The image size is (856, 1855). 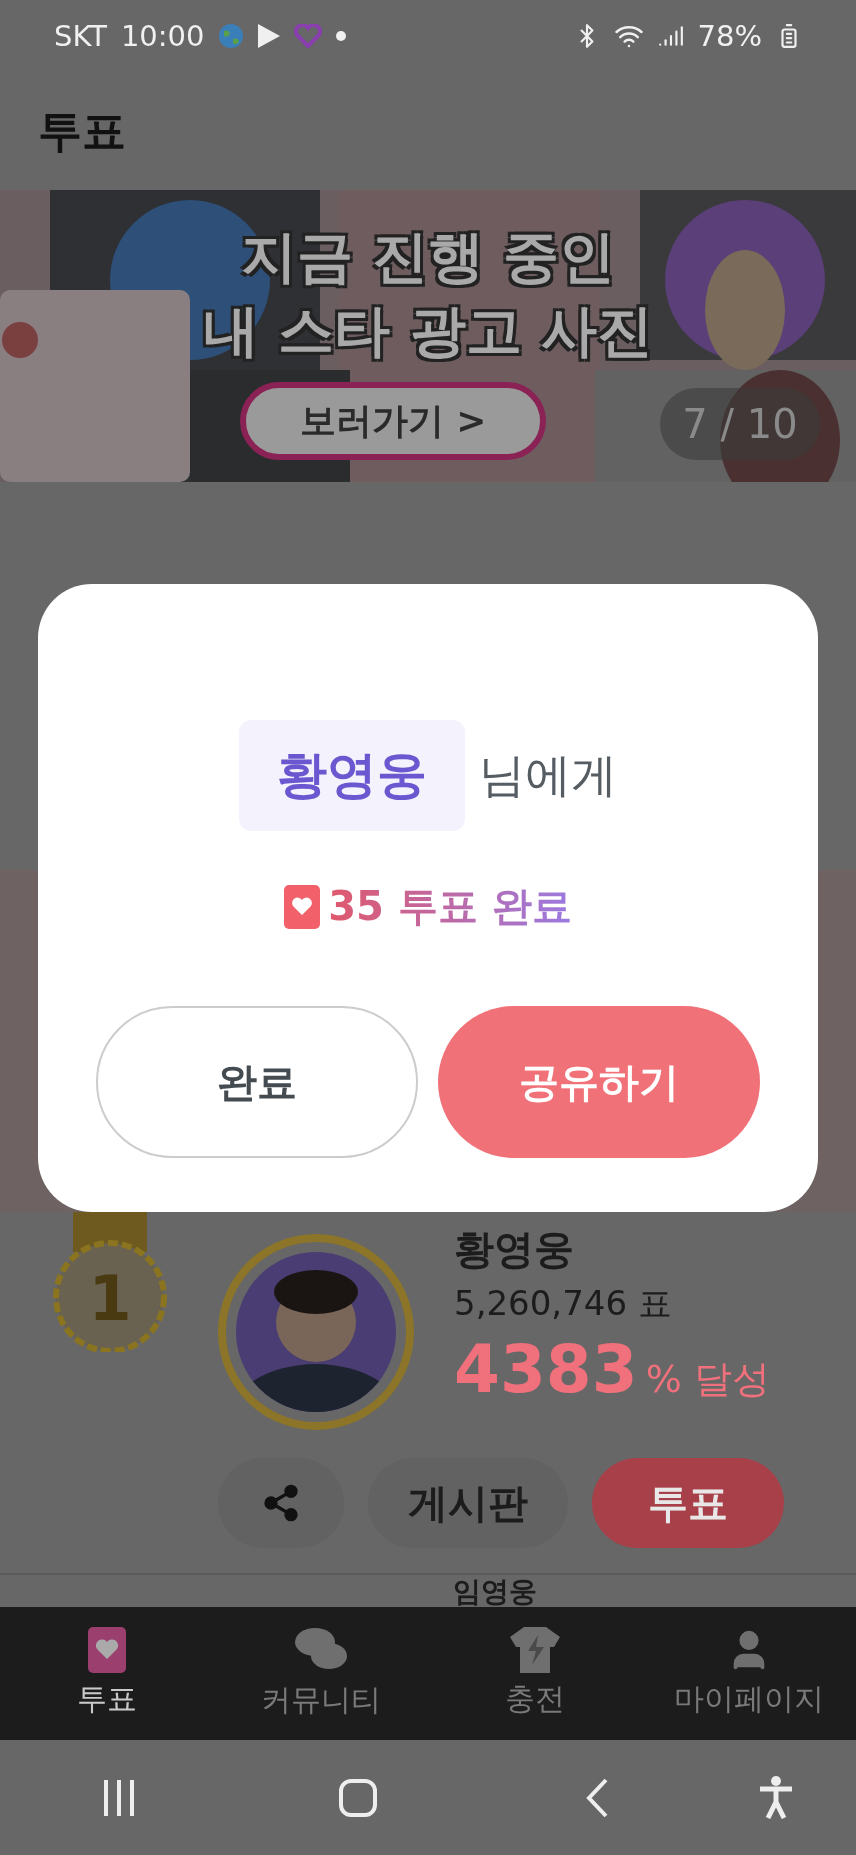 What do you see at coordinates (599, 1082) in the screenshot?
I see `share-button: 공유하기` at bounding box center [599, 1082].